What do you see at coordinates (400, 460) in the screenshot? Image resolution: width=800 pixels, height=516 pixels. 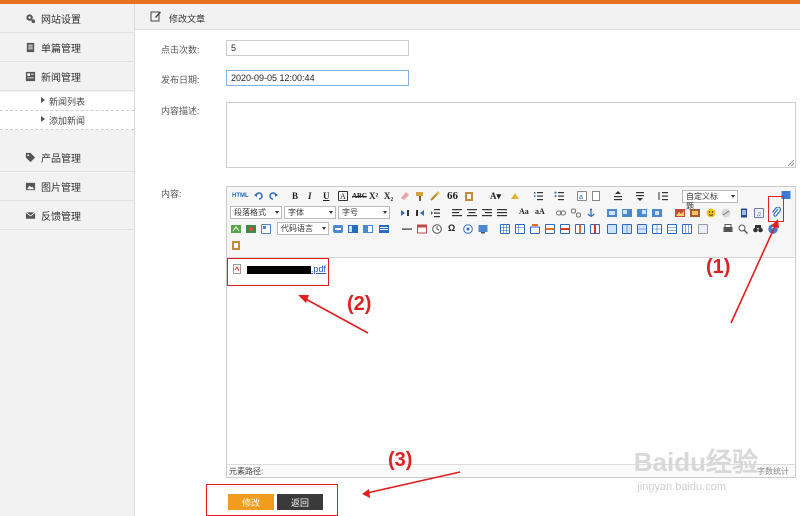 I see `annotation-label-3: (3)` at bounding box center [400, 460].